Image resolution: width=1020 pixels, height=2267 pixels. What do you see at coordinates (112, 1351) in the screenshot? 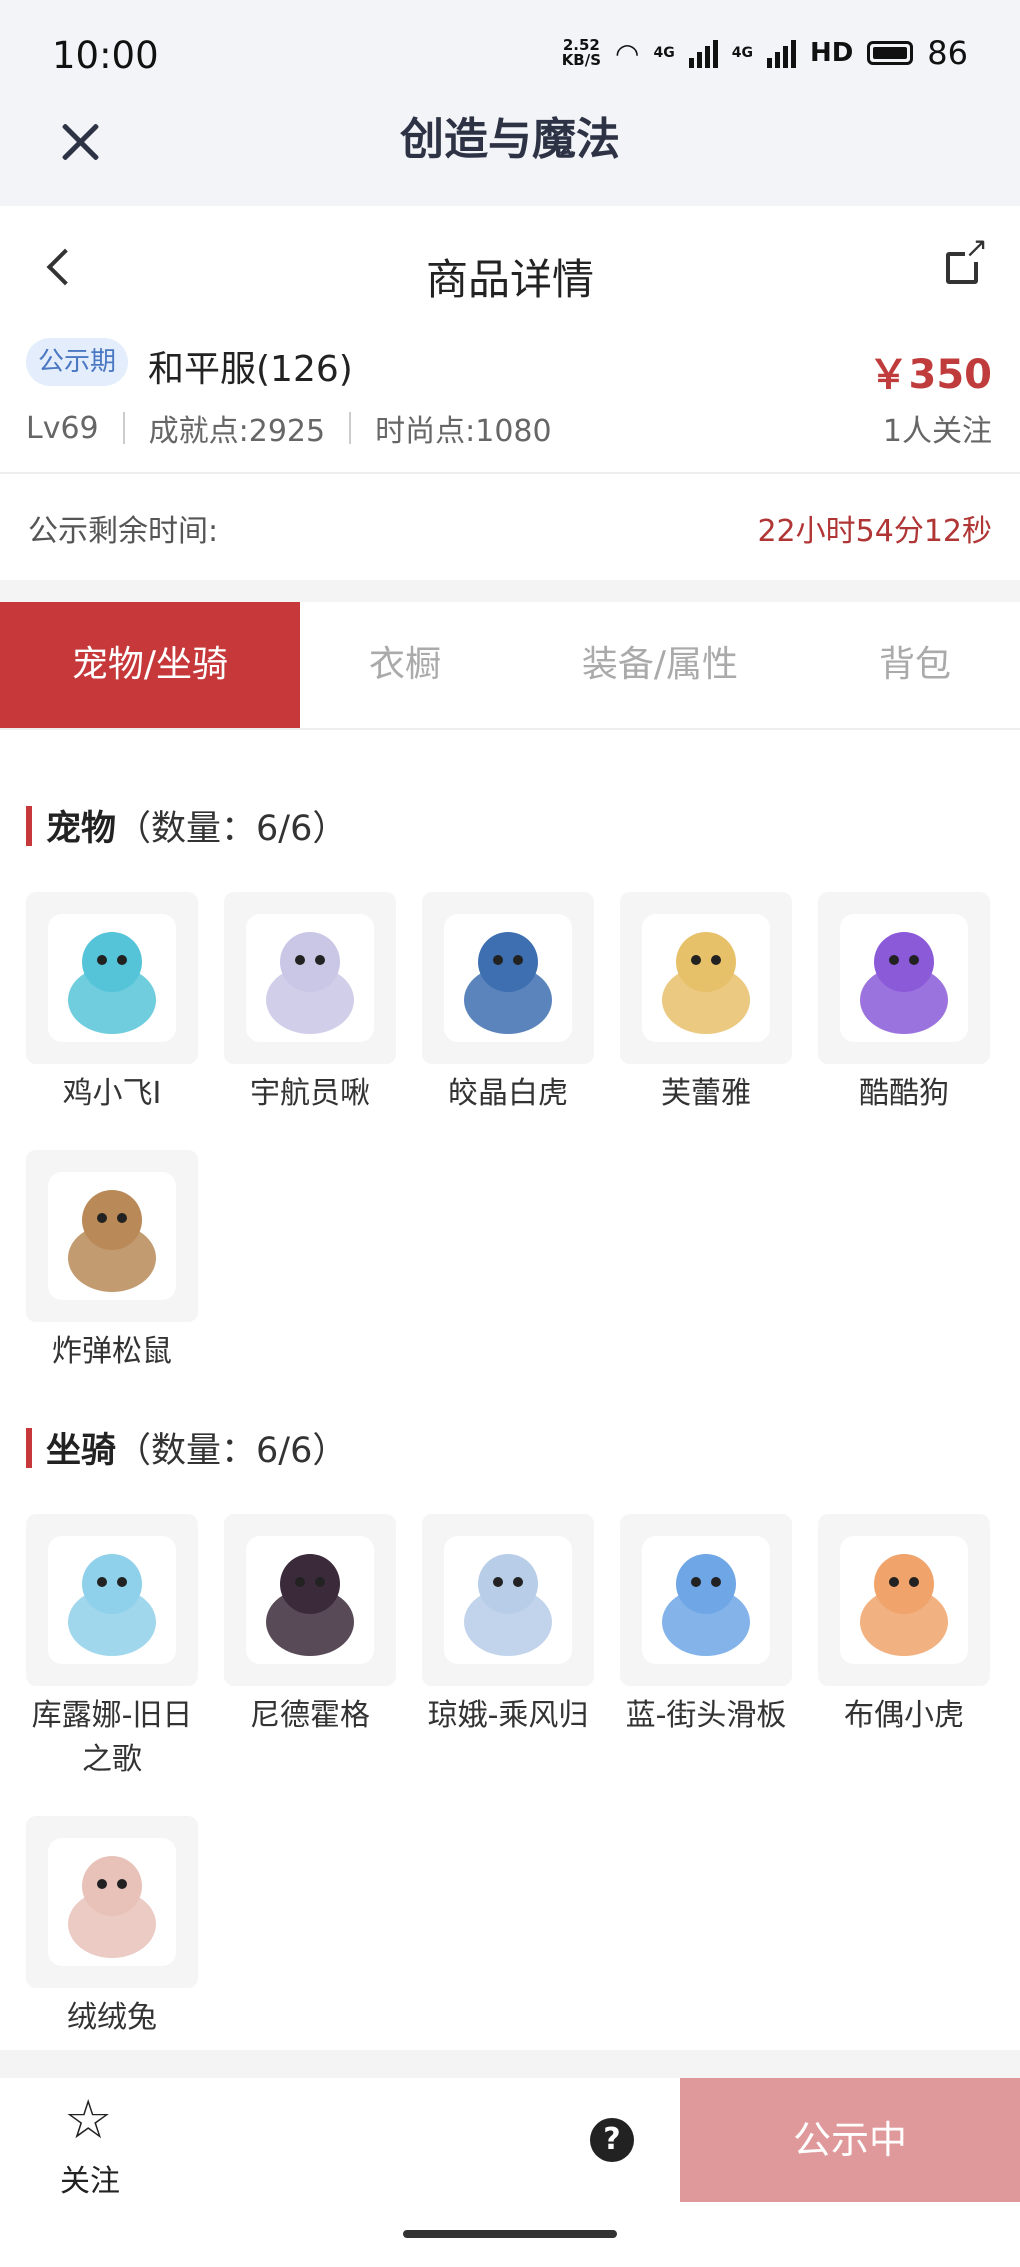
I see `pet-name: 炸弹松鼠` at bounding box center [112, 1351].